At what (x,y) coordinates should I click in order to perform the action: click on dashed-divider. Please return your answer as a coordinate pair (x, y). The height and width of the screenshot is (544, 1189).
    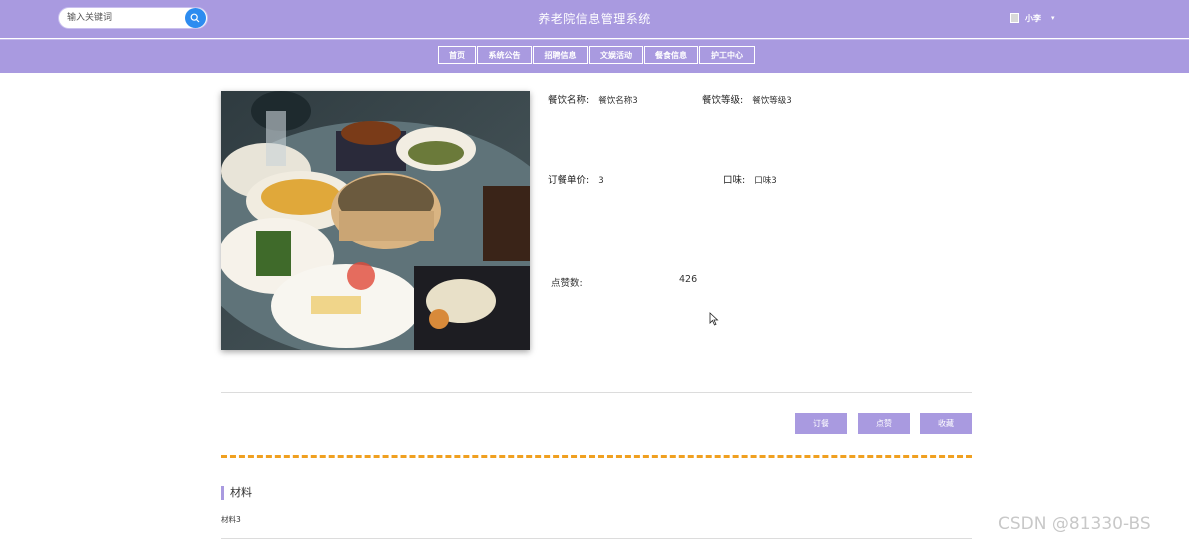
    Looking at the image, I should click on (596, 456).